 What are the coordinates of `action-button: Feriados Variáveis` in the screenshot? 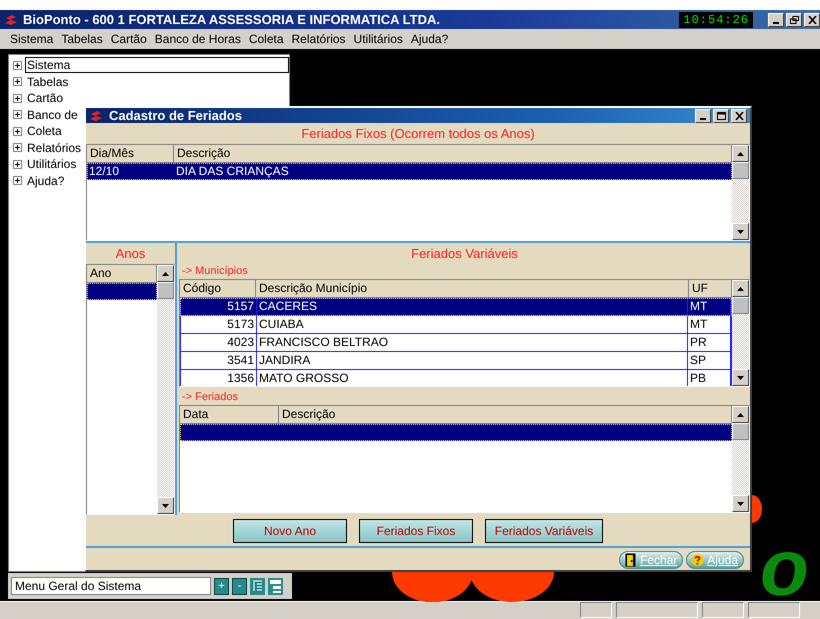 It's located at (544, 530).